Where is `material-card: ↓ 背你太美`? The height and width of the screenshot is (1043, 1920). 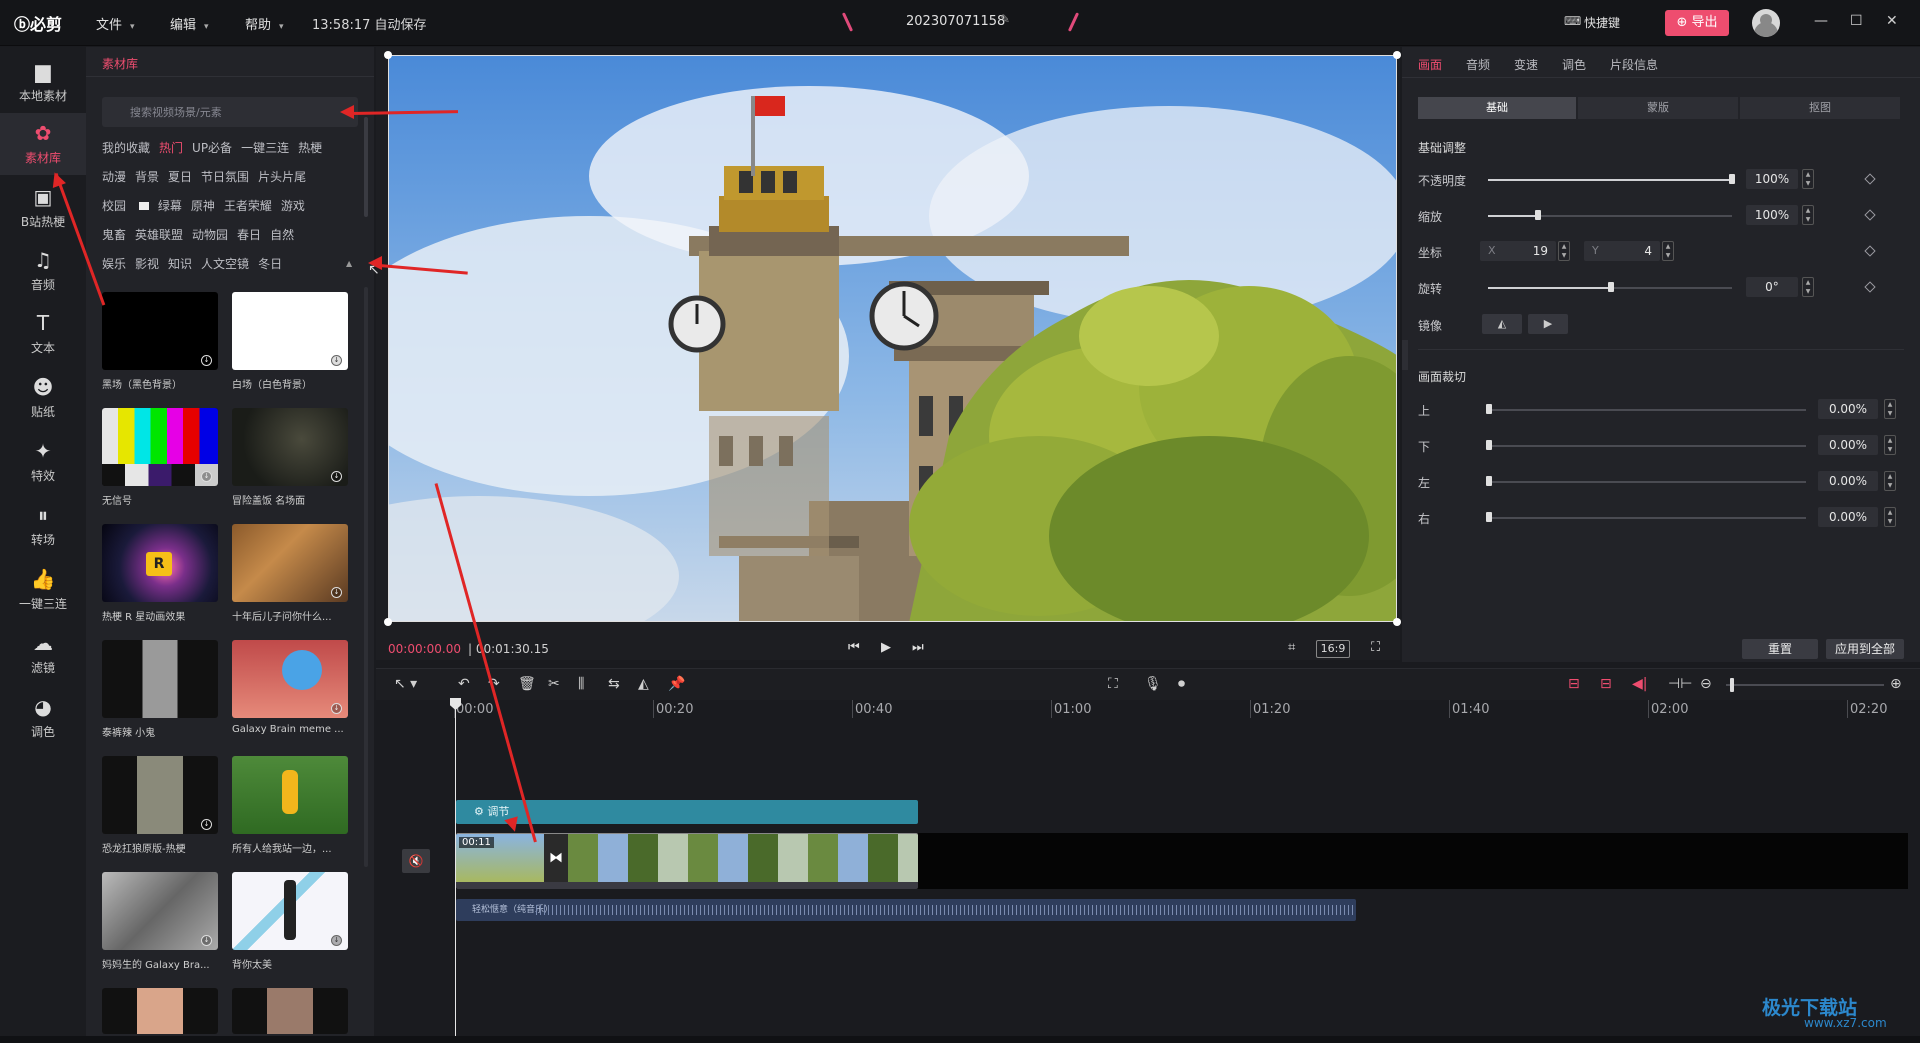 material-card: ↓ 背你太美 is located at coordinates (290, 921).